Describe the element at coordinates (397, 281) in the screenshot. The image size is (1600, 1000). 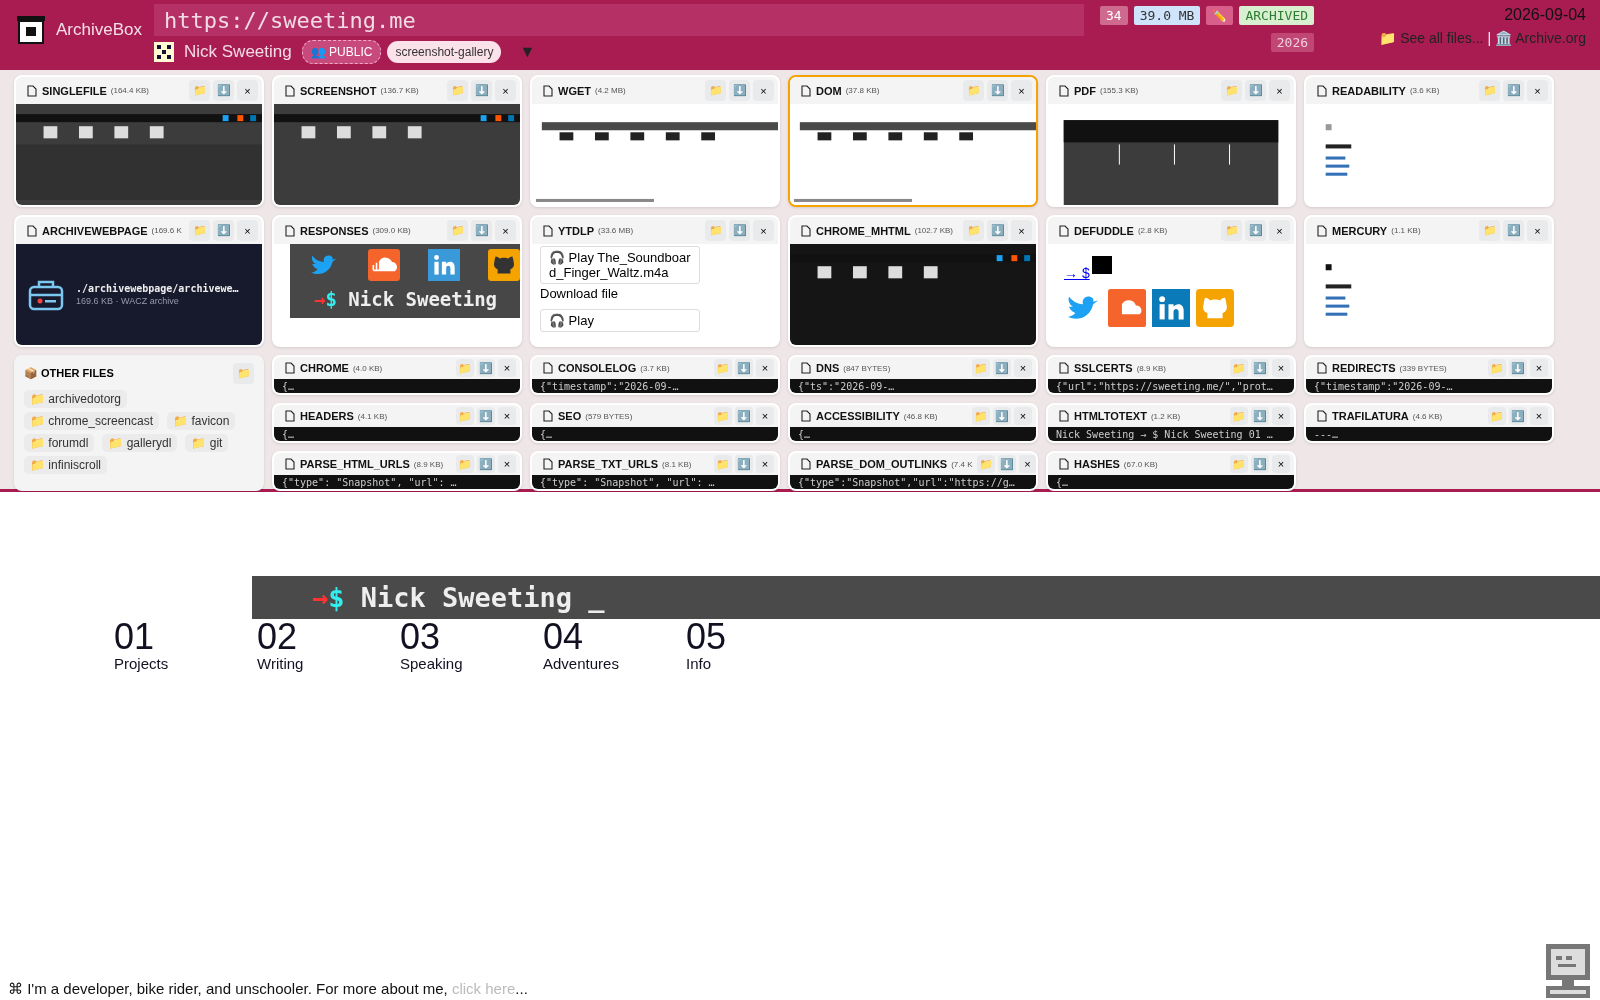
I see `output-card: RESPONSES (309.0 KB) 📁 ⬇ × →$ Nick Sweeting` at that location.